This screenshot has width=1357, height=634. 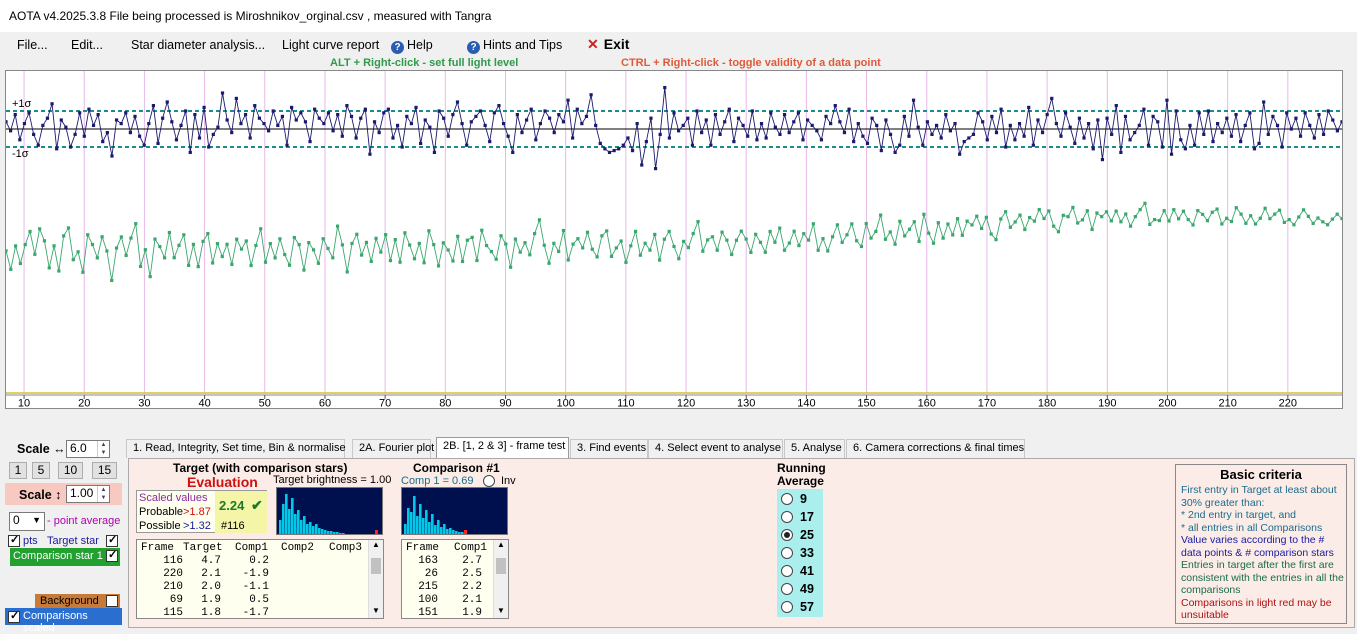 What do you see at coordinates (500, 579) in the screenshot?
I see `comparison-table-scrollbar: ▲ ▼` at bounding box center [500, 579].